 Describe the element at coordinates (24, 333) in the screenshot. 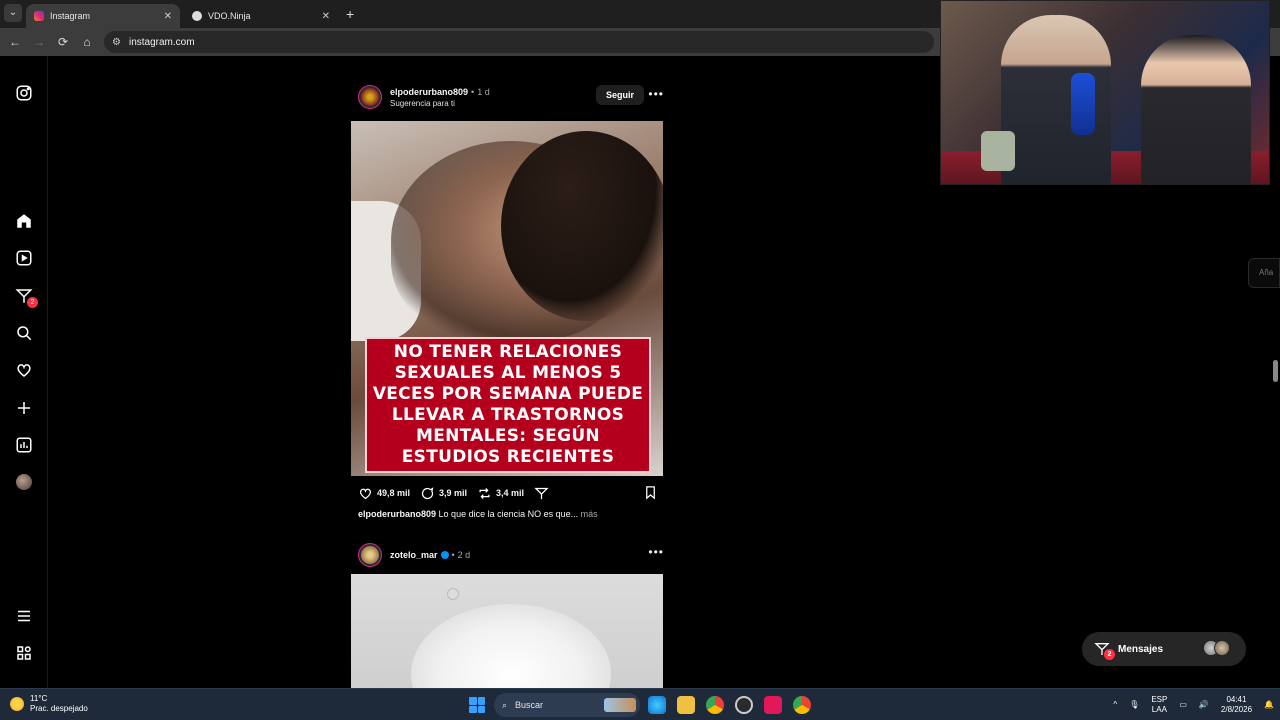

I see `search-icon` at that location.